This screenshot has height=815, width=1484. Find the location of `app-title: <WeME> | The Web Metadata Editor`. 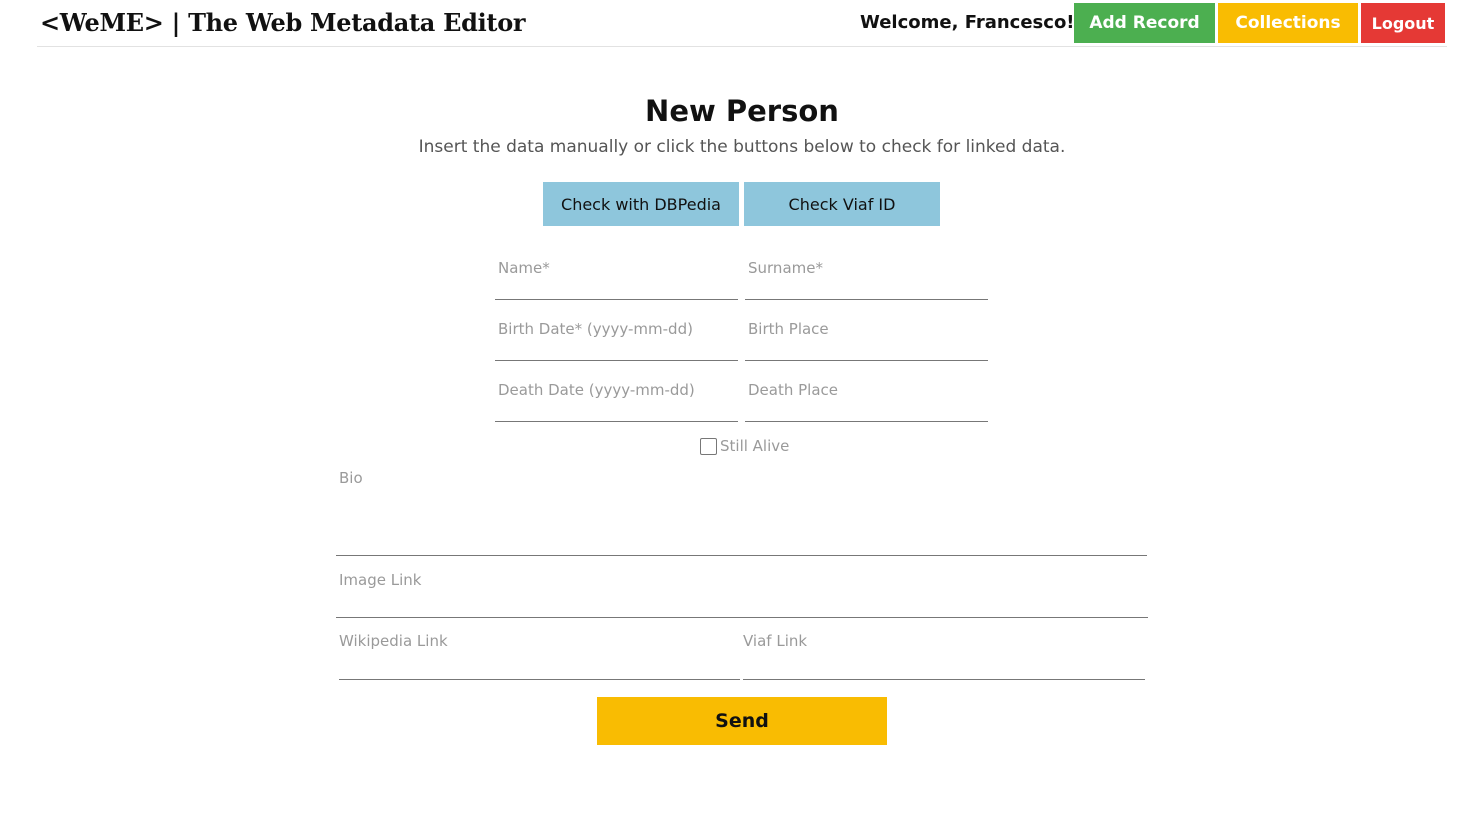

app-title: <WeME> | The Web Metadata Editor is located at coordinates (283, 22).